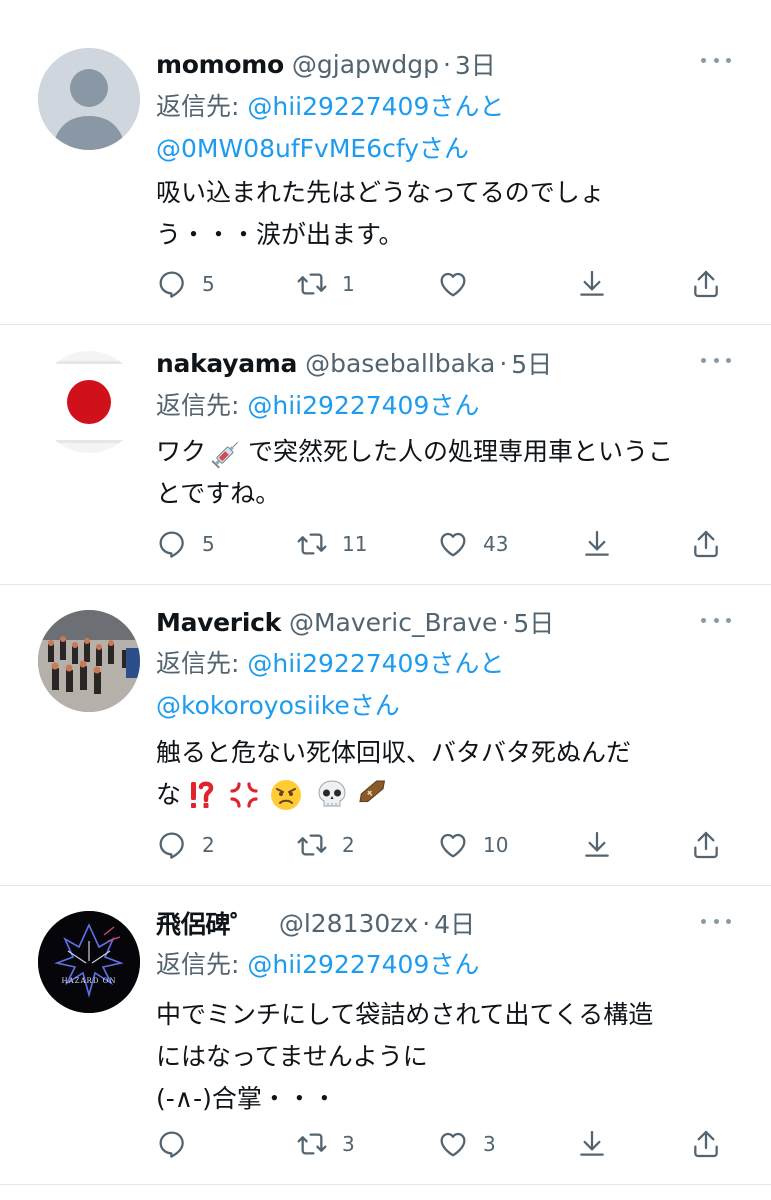 Image resolution: width=771 pixels, height=1200 pixels. What do you see at coordinates (286, 795) in the screenshot?
I see `angry-face-emoji` at bounding box center [286, 795].